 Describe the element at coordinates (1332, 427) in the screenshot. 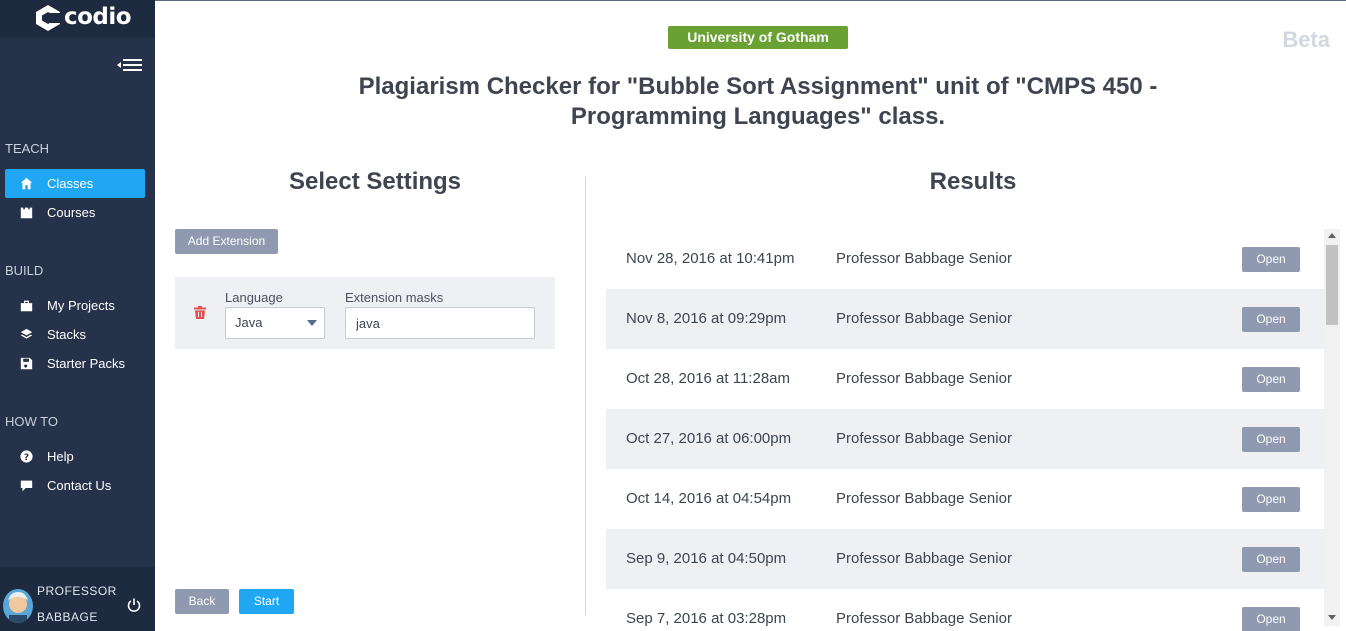

I see `results-scrollbar` at that location.